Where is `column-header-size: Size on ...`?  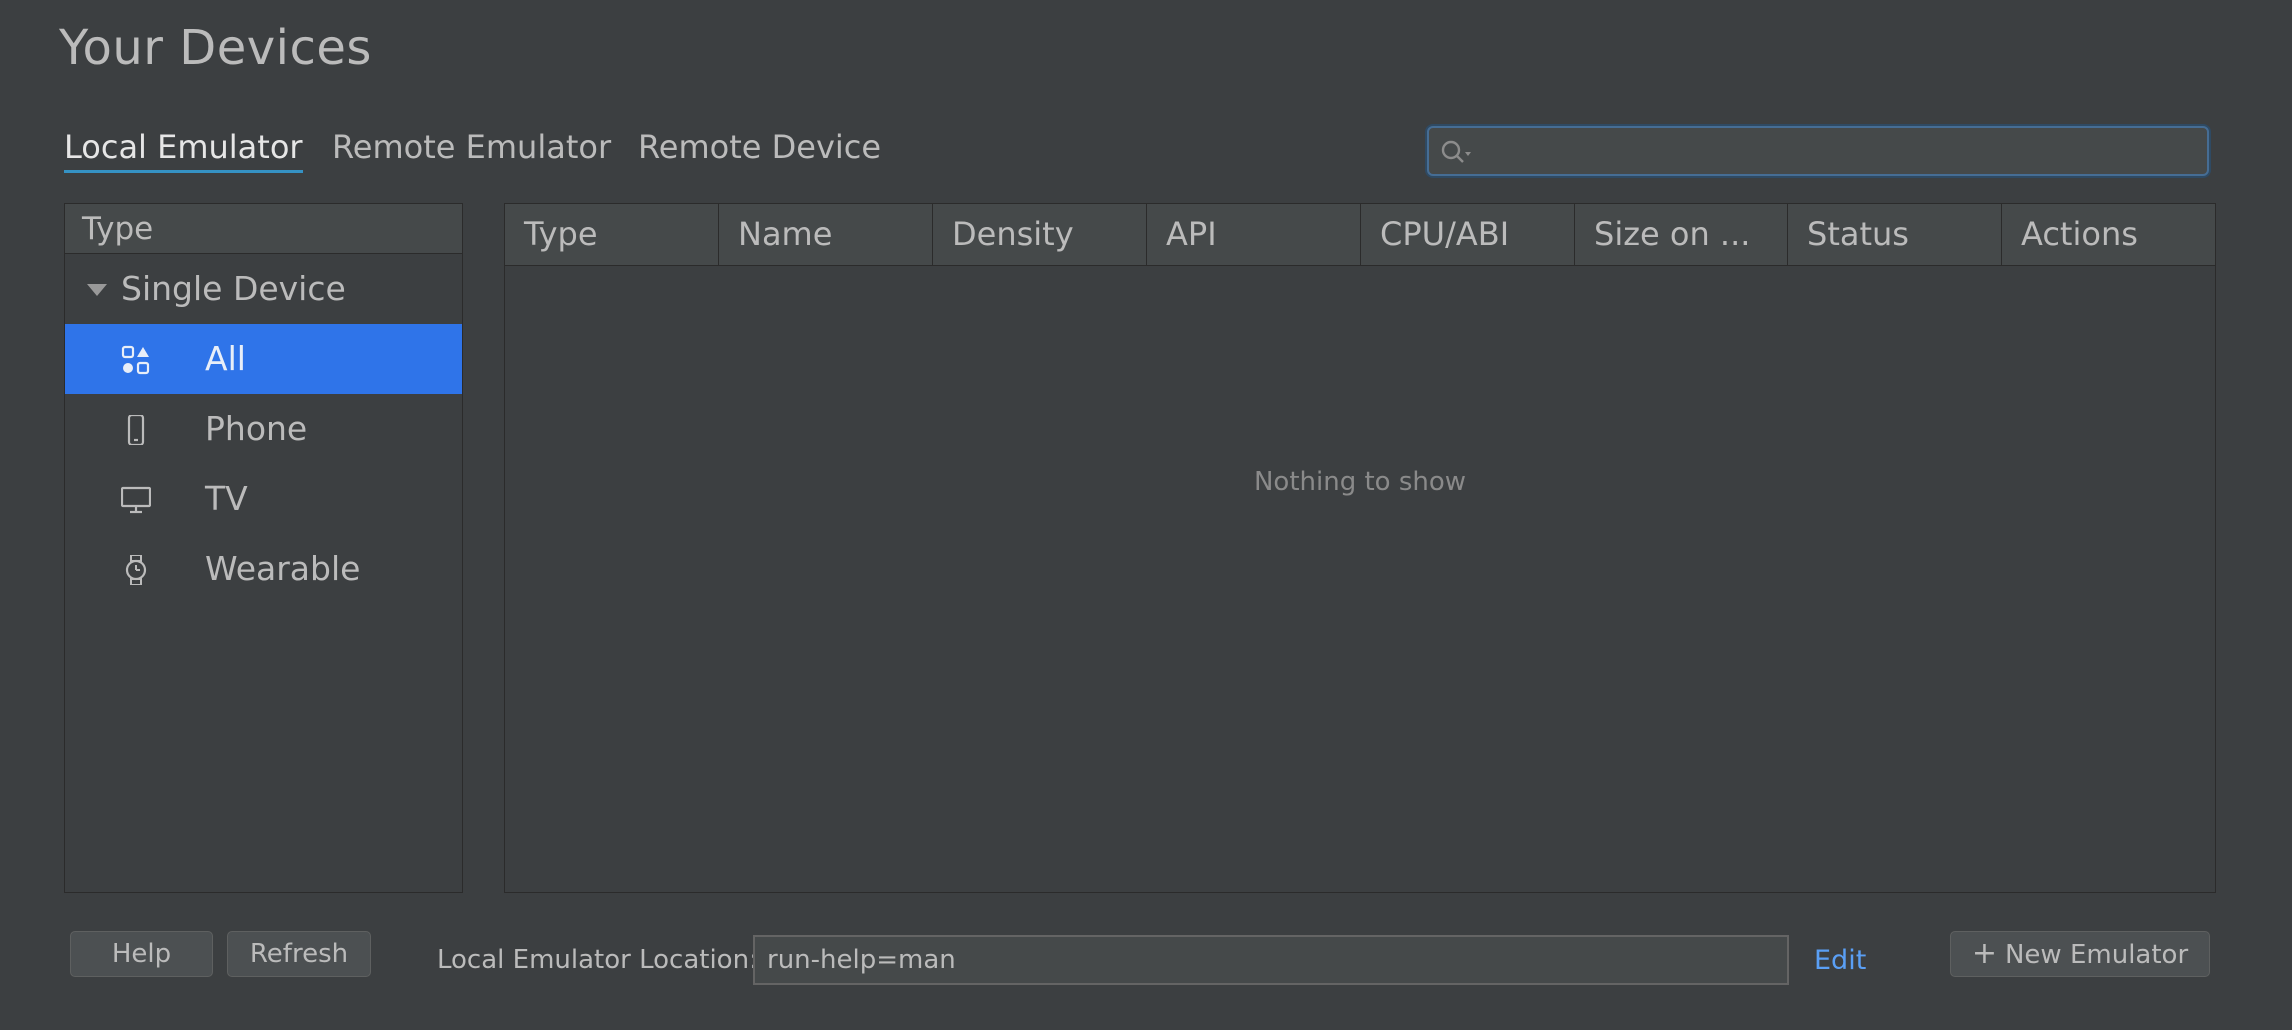
column-header-size: Size on ... is located at coordinates (1681, 234).